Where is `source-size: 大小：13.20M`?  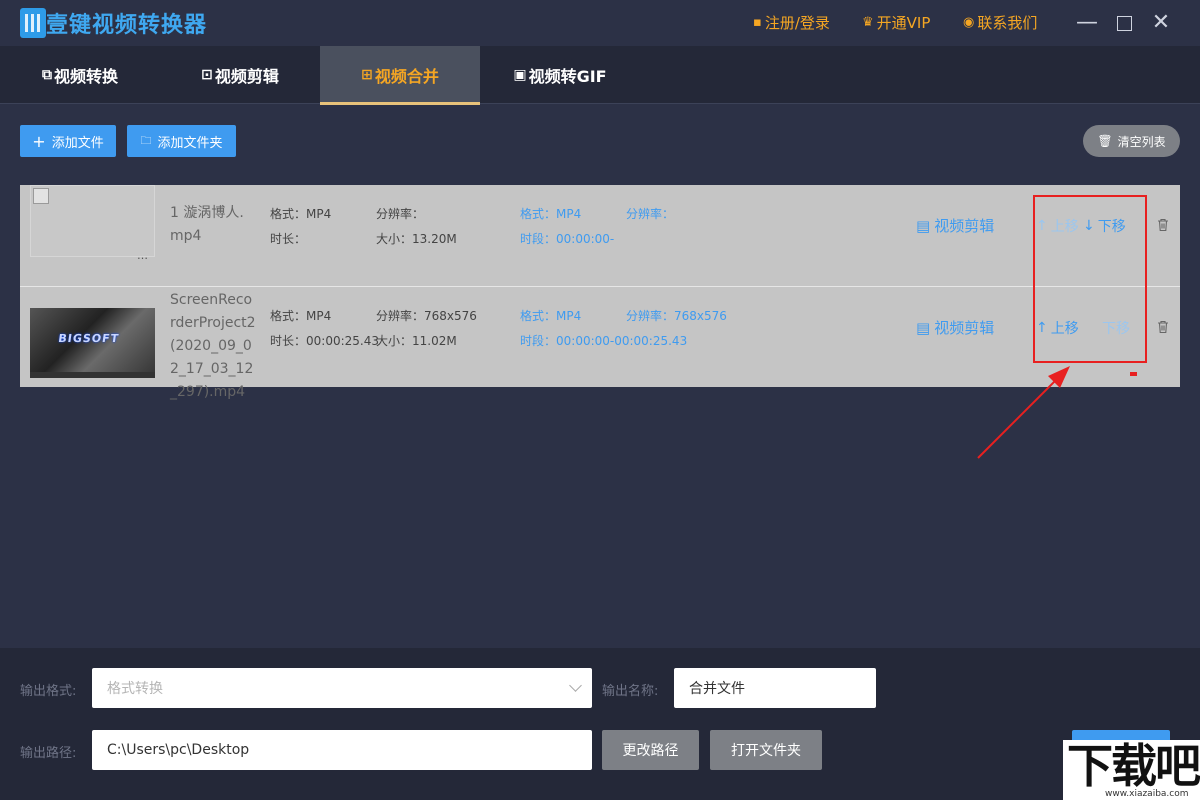
source-size: 大小：13.20M is located at coordinates (416, 239).